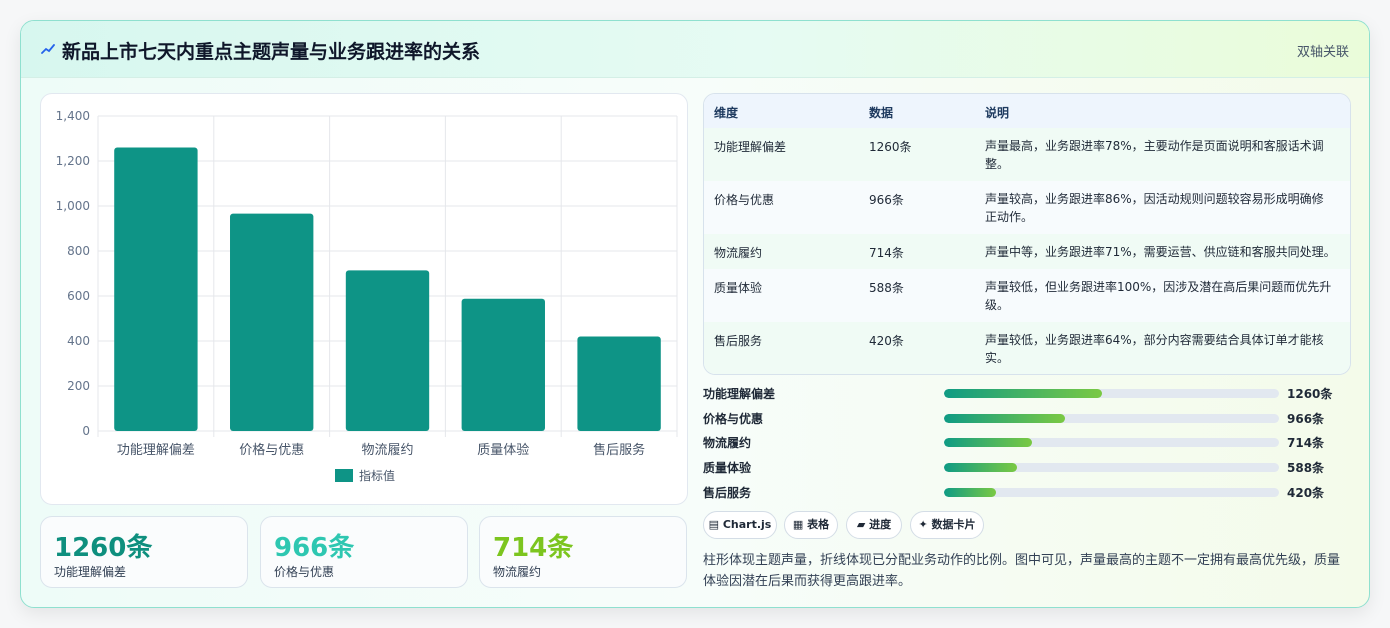 The image size is (1390, 628). What do you see at coordinates (738, 253) in the screenshot?
I see `cell-dimension: 物流履约` at bounding box center [738, 253].